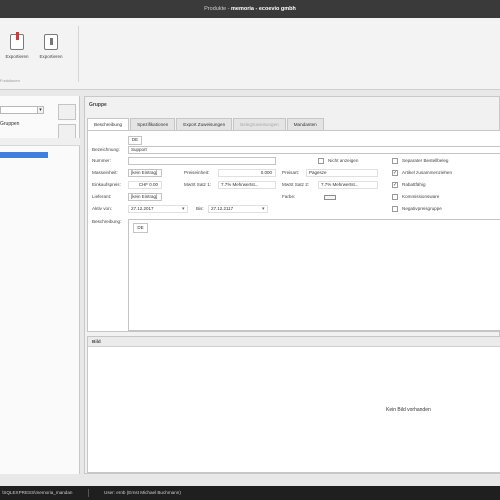 The height and width of the screenshot is (500, 500). What do you see at coordinates (10, 80) in the screenshot?
I see `ribbon-group-label: Funktionen` at bounding box center [10, 80].